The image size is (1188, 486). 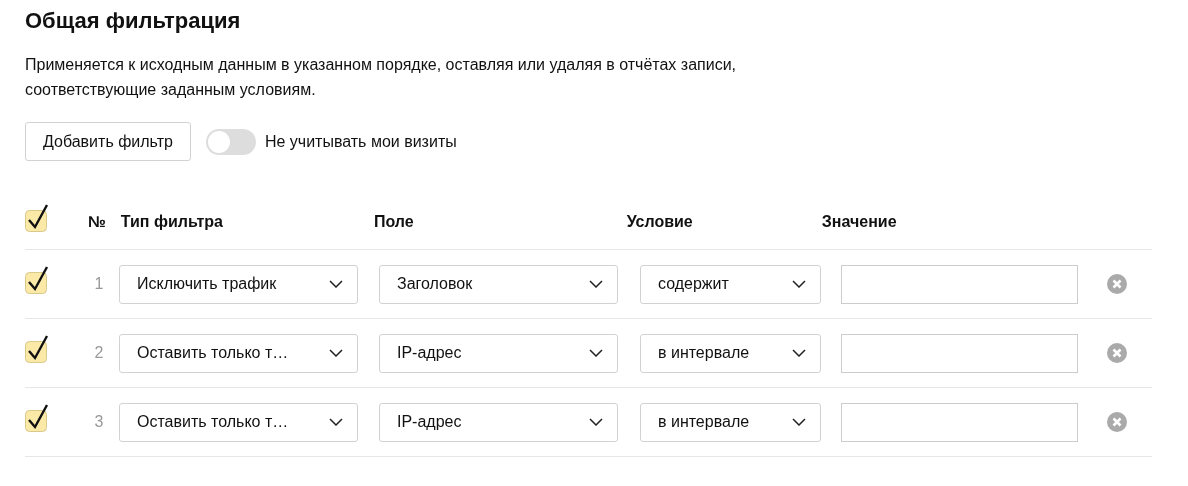 What do you see at coordinates (171, 222) in the screenshot?
I see `column-header: Тип фильтра` at bounding box center [171, 222].